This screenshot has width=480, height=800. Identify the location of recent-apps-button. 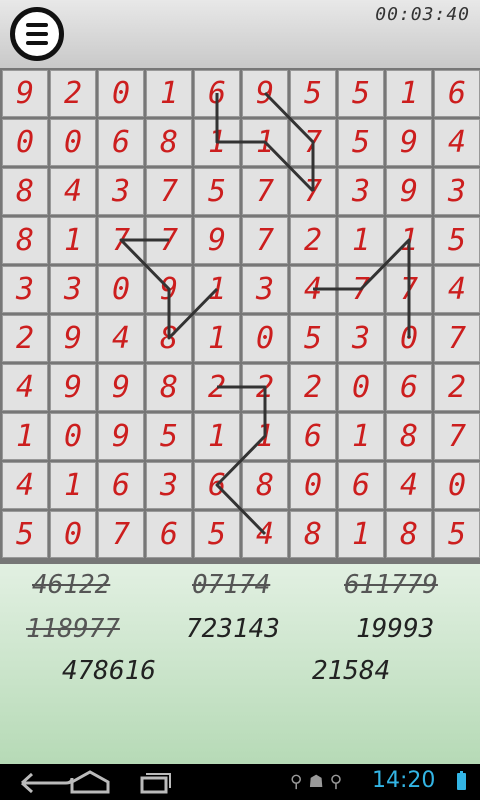
(156, 782).